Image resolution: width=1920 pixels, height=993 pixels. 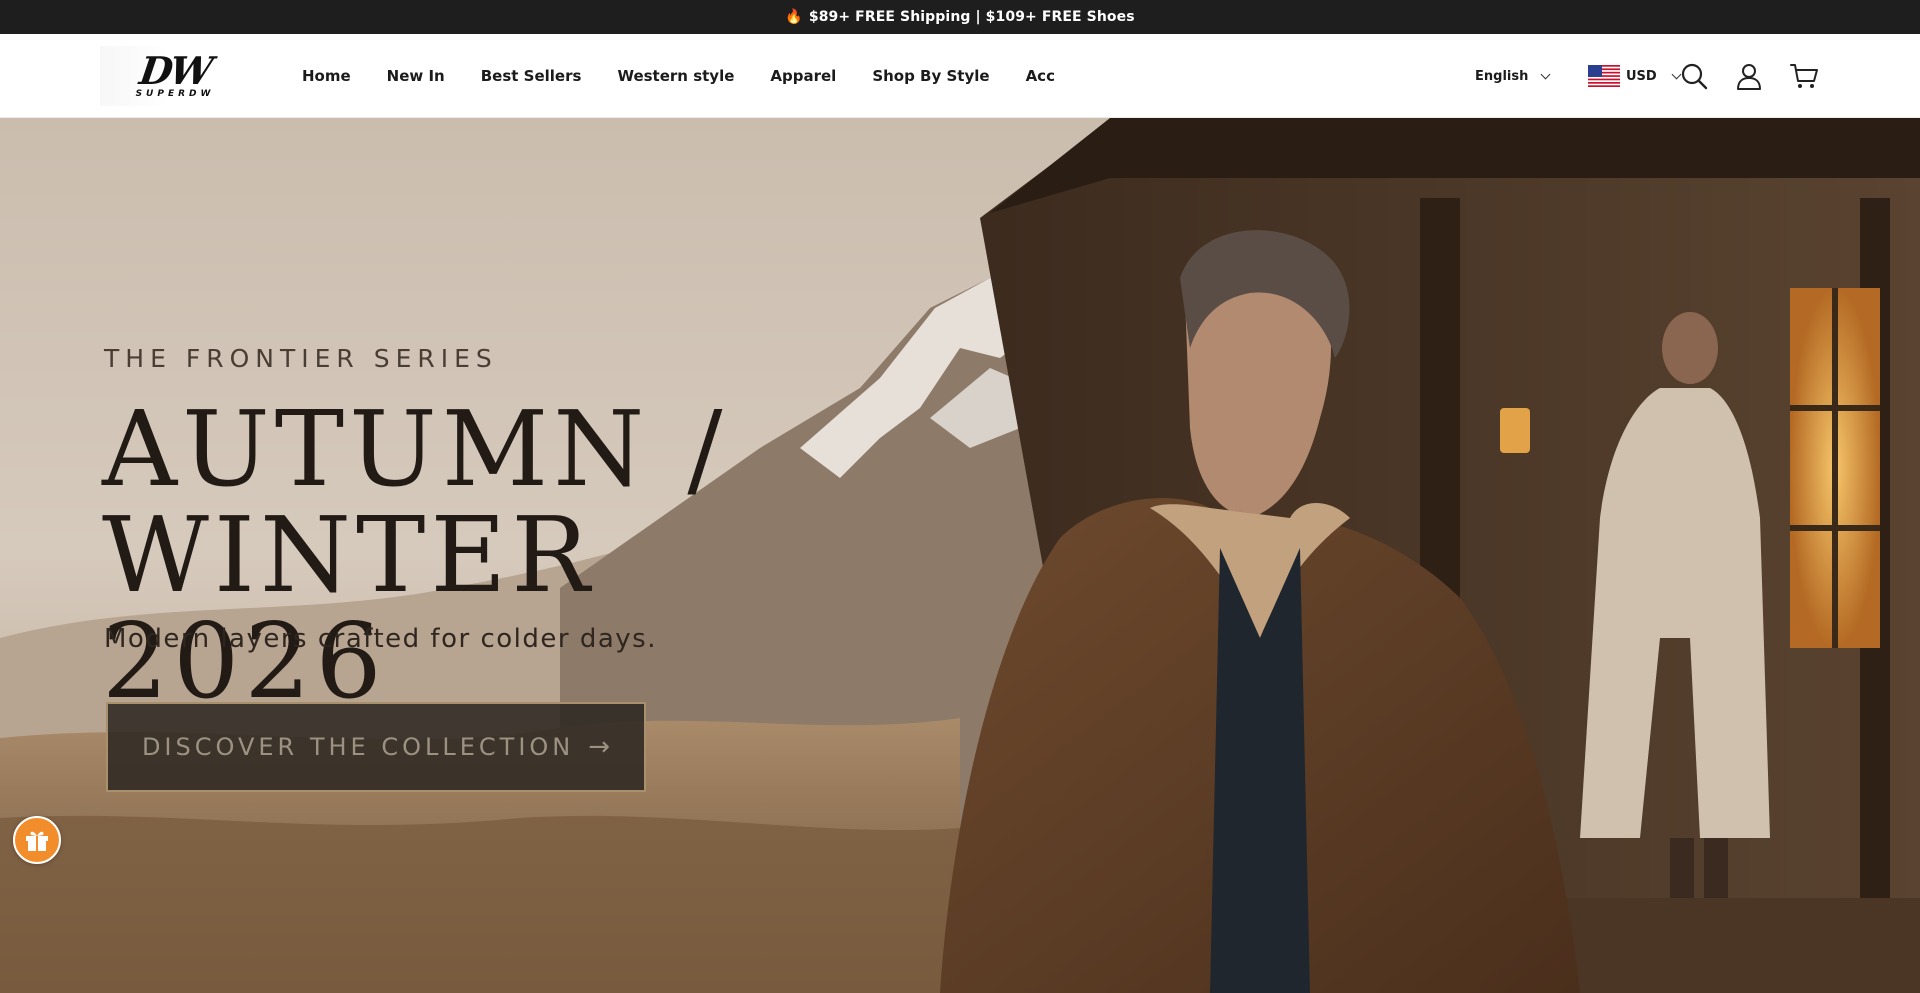 I want to click on arrow-right-icon: →, so click(x=599, y=747).